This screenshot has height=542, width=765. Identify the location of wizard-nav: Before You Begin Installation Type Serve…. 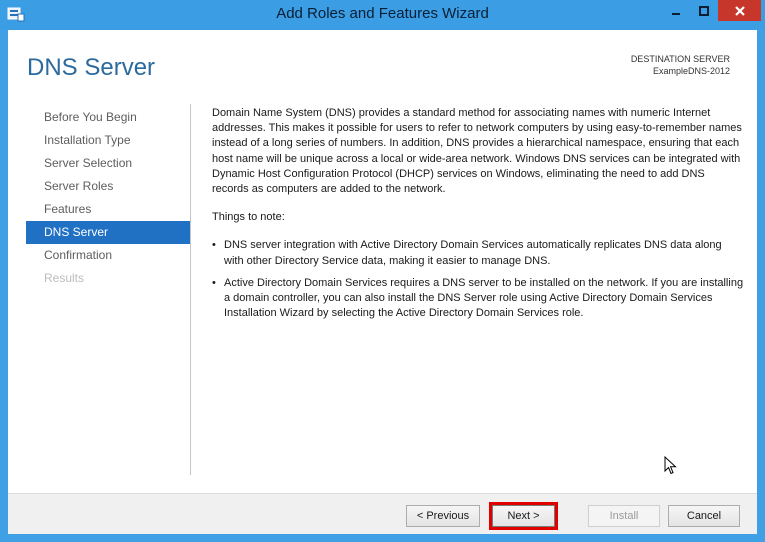
(108, 198).